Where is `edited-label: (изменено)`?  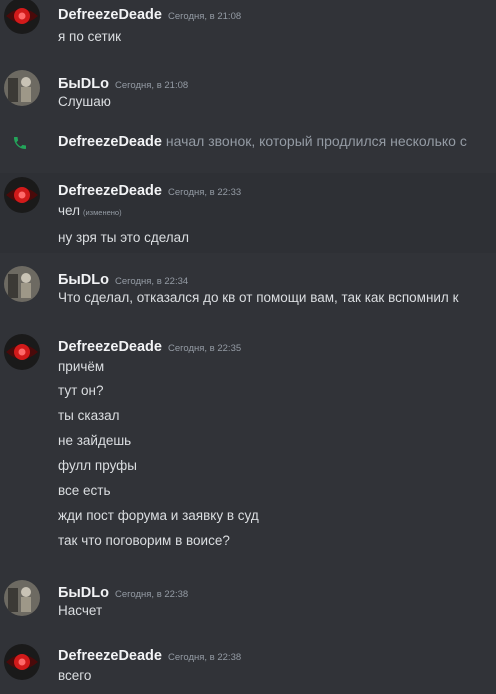 edited-label: (изменено) is located at coordinates (102, 212).